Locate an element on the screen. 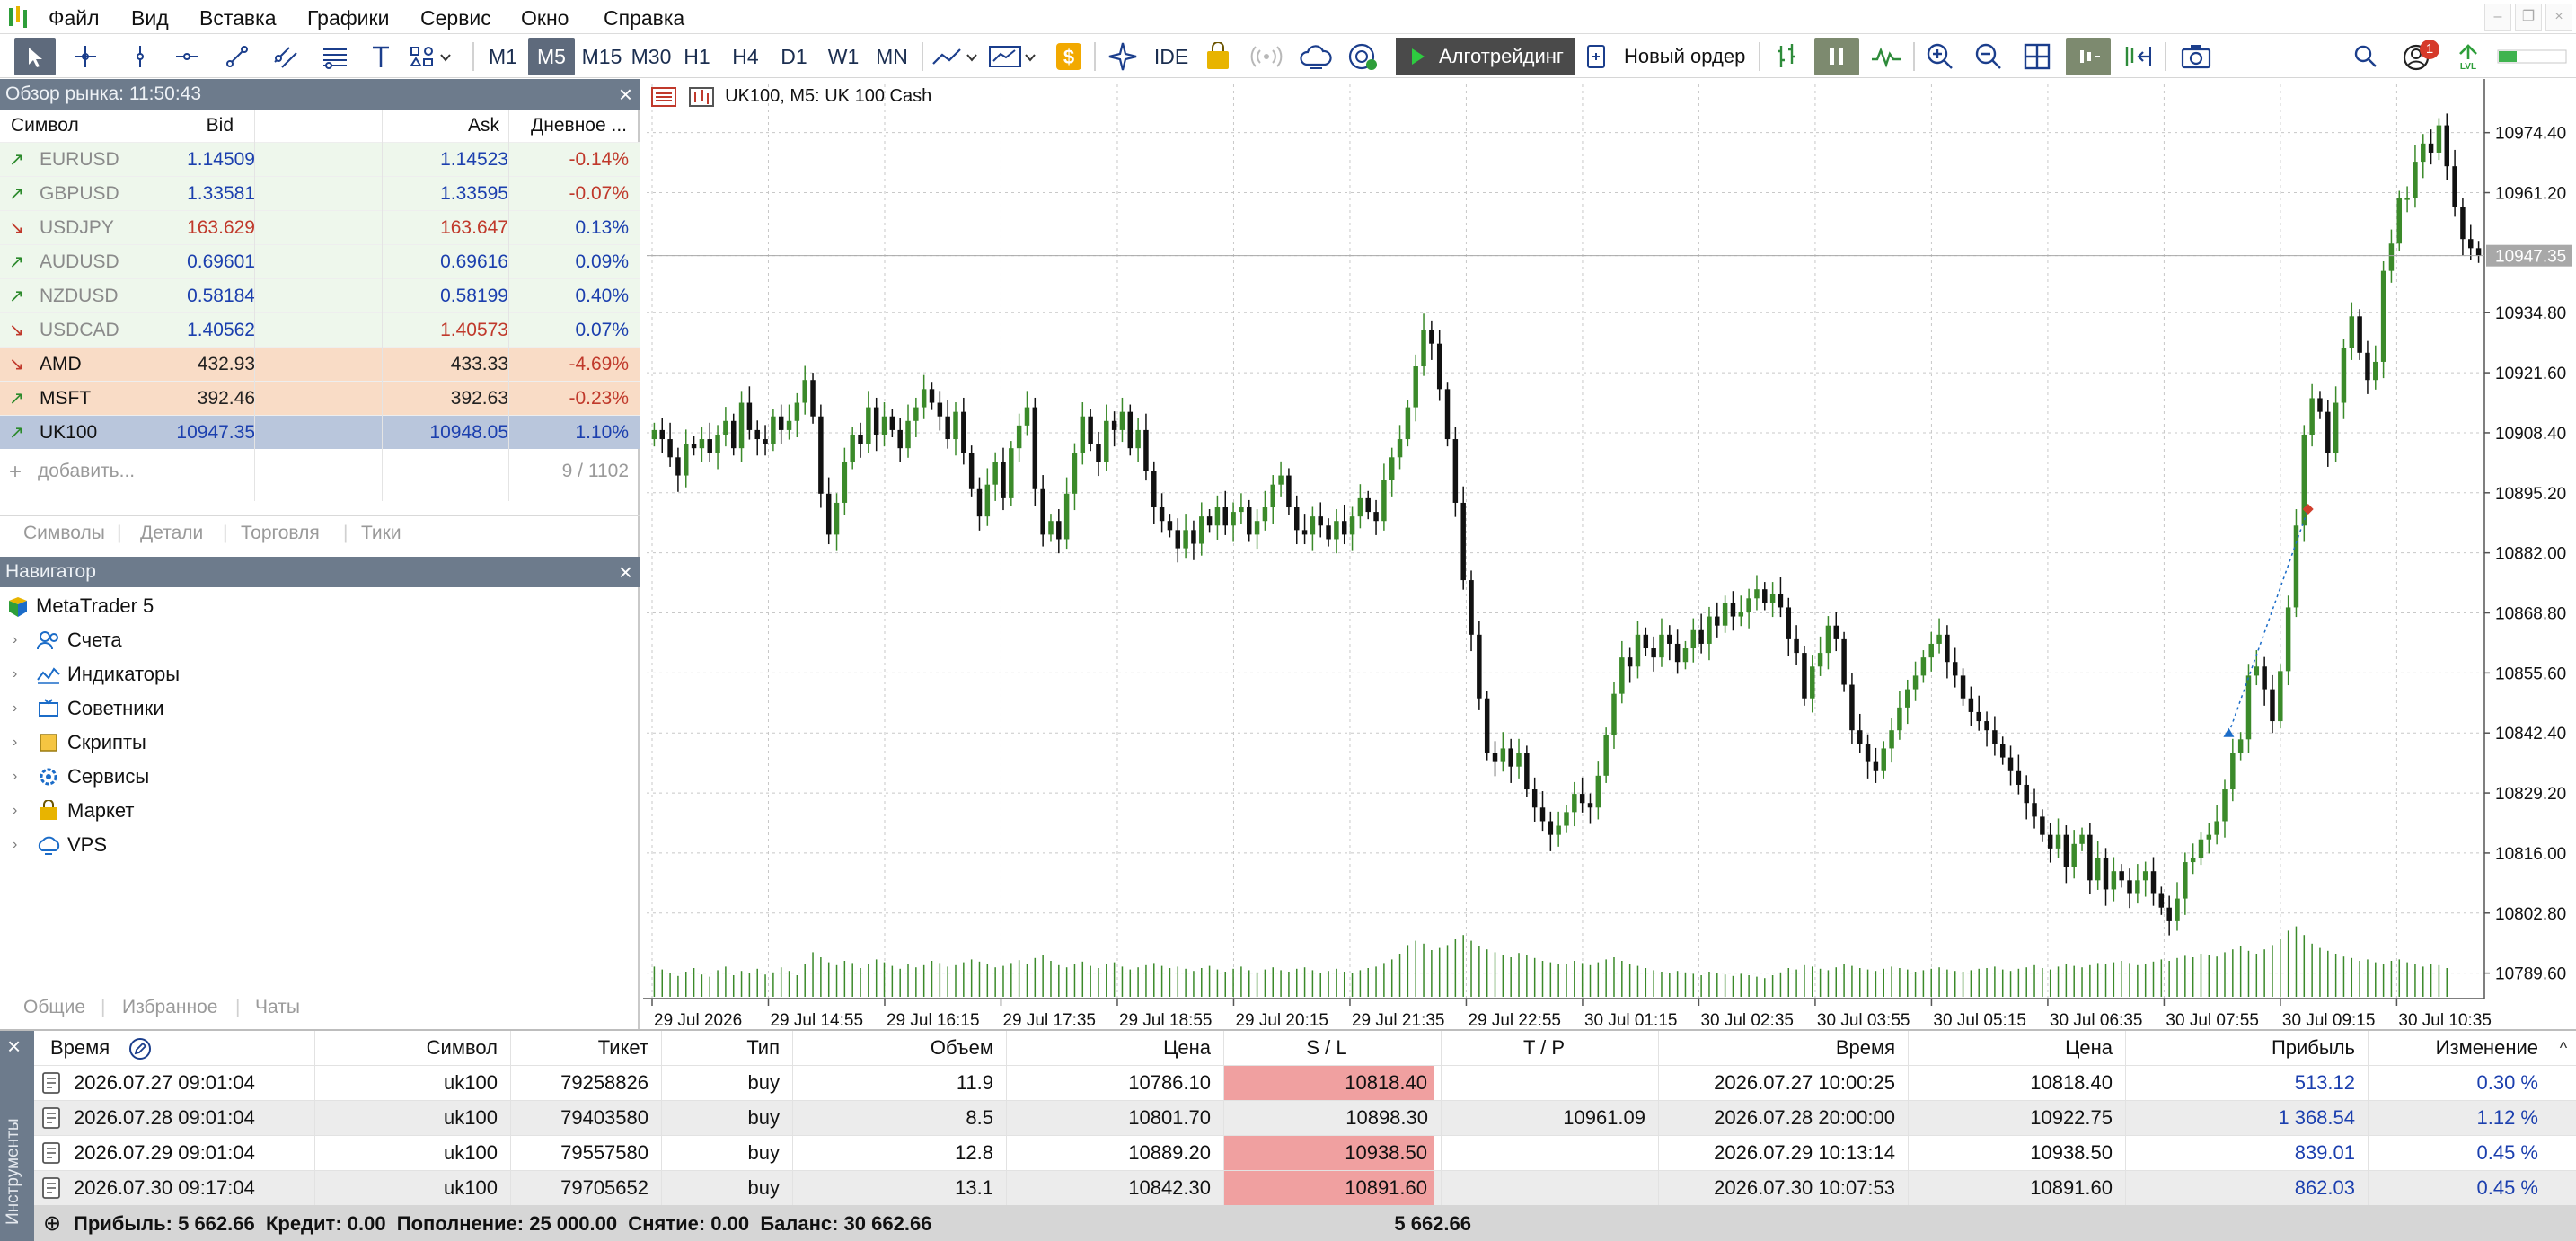 This screenshot has height=1241, width=2576. navigator-item: › Сервисы is located at coordinates (314, 777).